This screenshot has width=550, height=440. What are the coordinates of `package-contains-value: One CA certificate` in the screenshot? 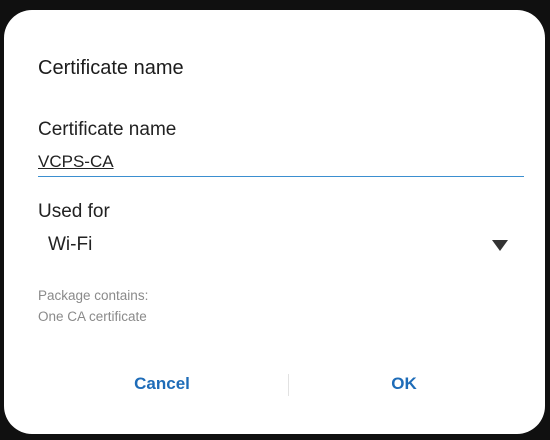 It's located at (92, 316).